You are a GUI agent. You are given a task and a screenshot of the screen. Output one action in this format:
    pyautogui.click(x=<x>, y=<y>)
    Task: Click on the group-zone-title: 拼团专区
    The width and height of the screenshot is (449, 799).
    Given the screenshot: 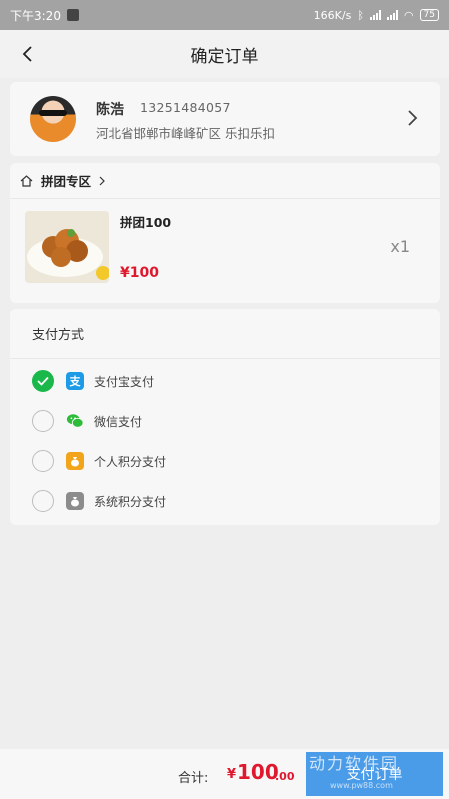 What is the action you would take?
    pyautogui.click(x=66, y=181)
    